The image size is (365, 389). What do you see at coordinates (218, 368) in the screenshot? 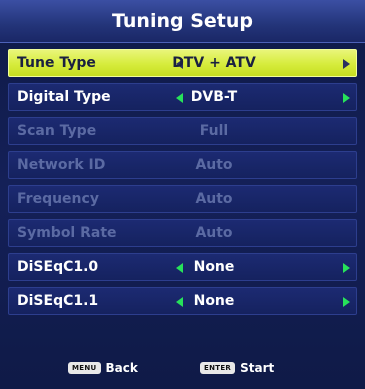
I see `enter-key-icon: ENTER` at bounding box center [218, 368].